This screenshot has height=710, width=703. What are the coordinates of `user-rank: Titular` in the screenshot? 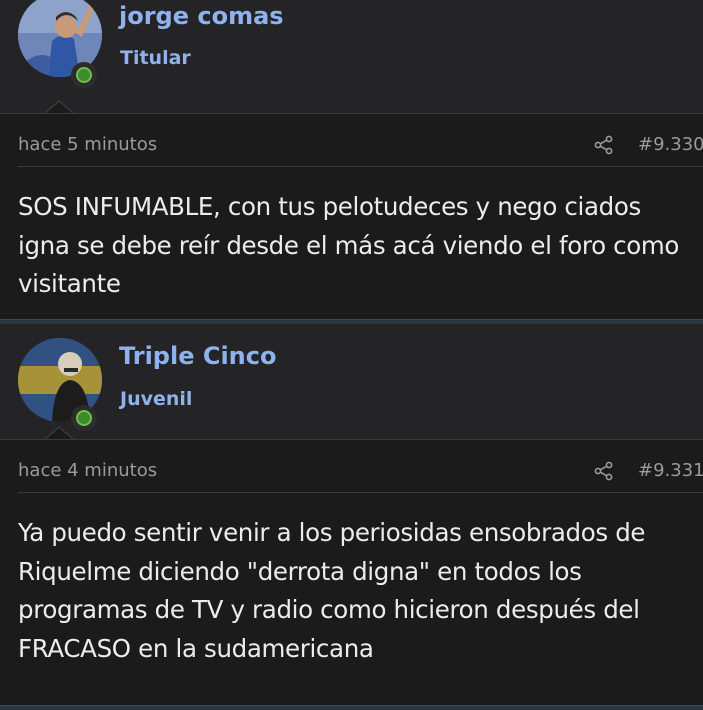 It's located at (155, 58).